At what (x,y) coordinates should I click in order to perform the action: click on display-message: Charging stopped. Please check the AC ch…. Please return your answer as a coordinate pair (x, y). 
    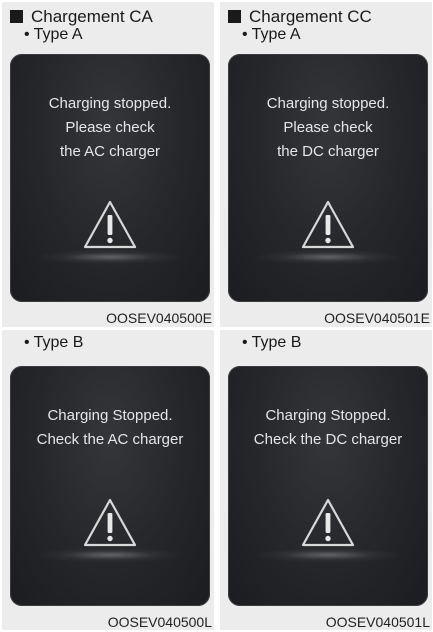
    Looking at the image, I should click on (110, 128).